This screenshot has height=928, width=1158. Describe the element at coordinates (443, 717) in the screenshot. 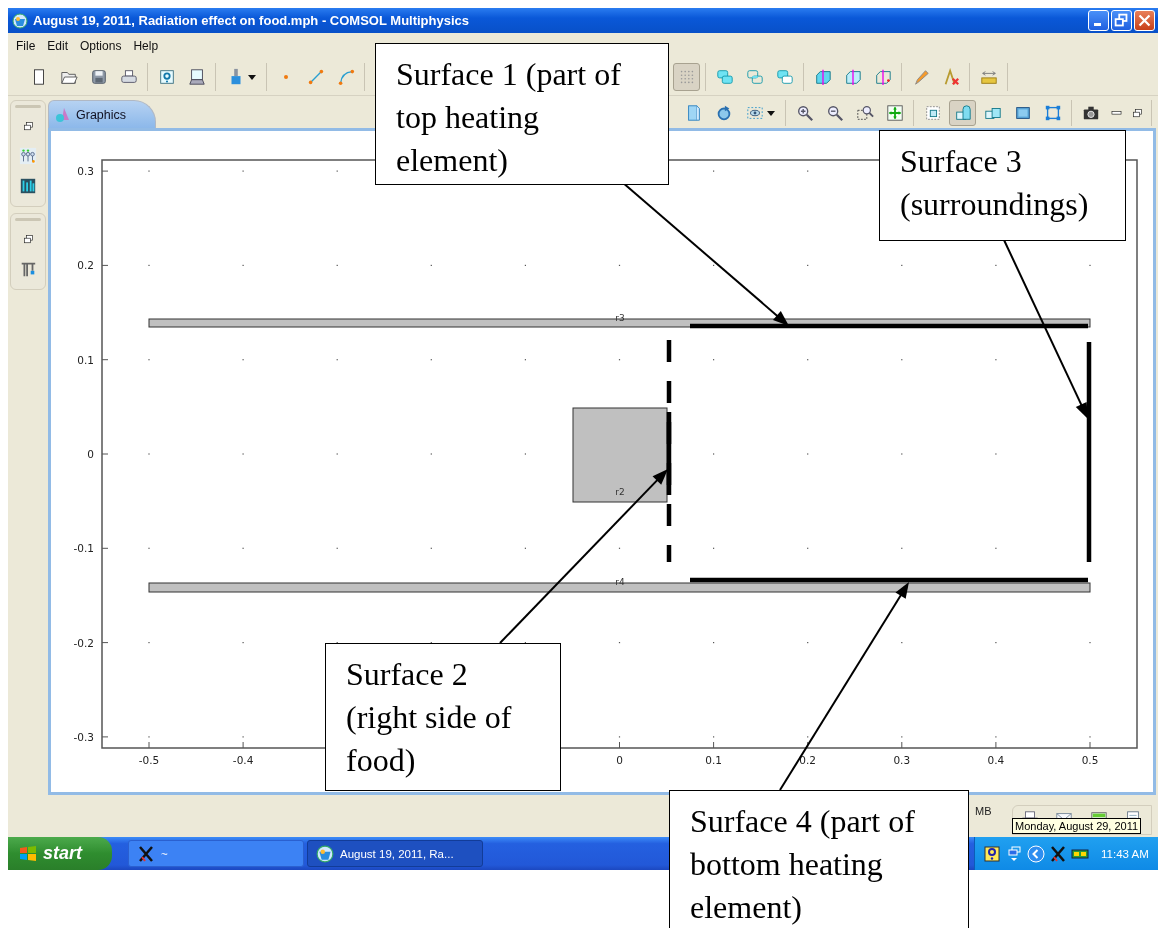

I see `callout-text: Surface 2 (right side of food)` at that location.